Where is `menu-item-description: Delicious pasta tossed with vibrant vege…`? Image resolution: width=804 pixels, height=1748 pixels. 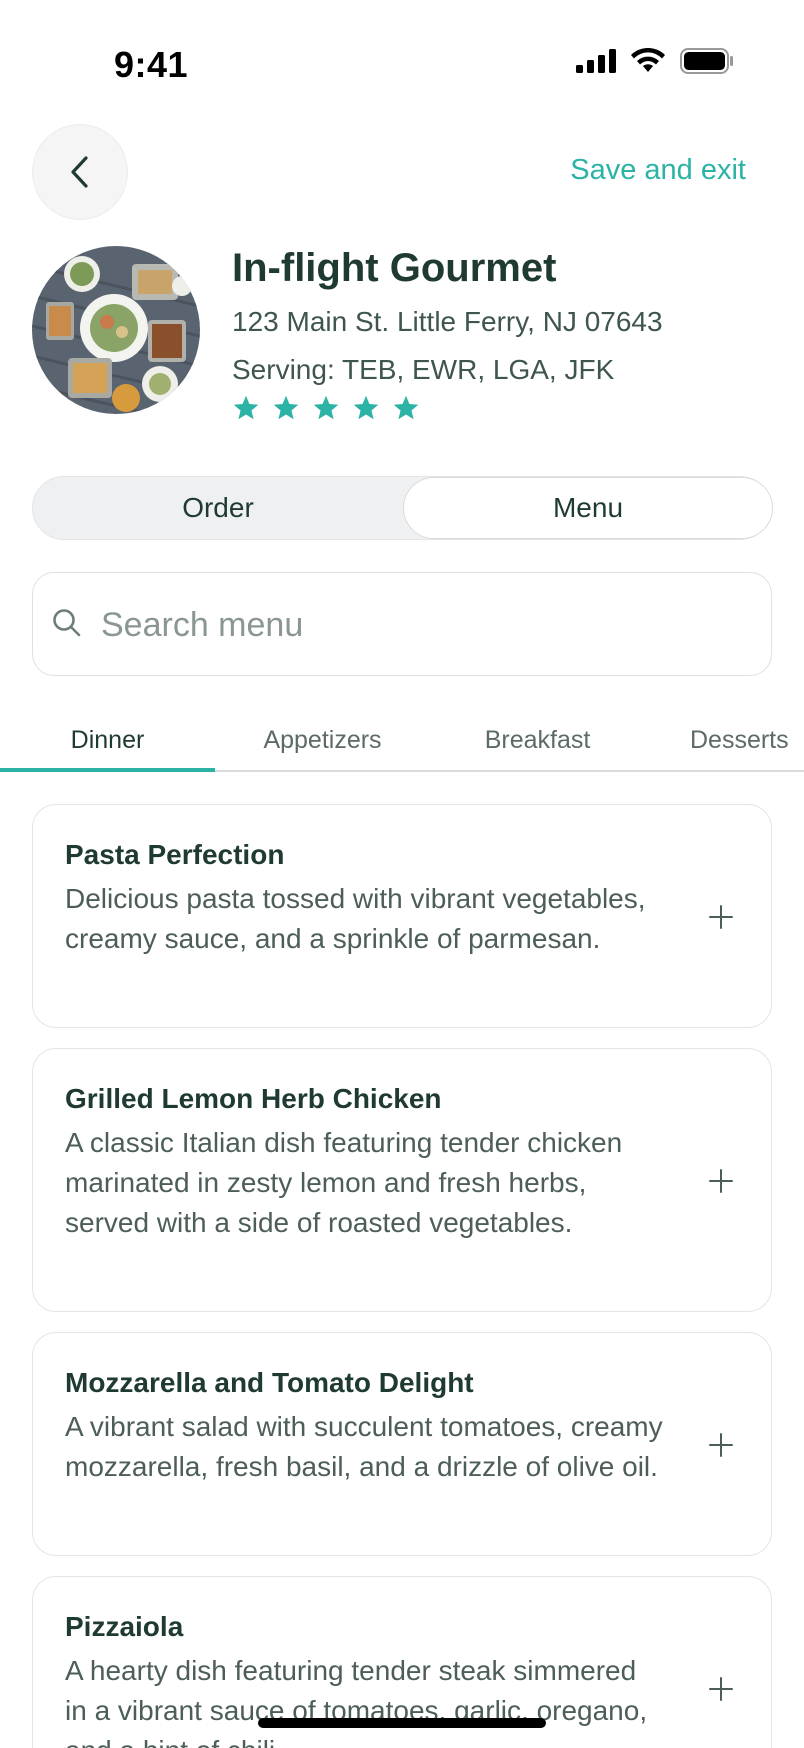
menu-item-description: Delicious pasta tossed with vibrant vege… is located at coordinates (355, 918).